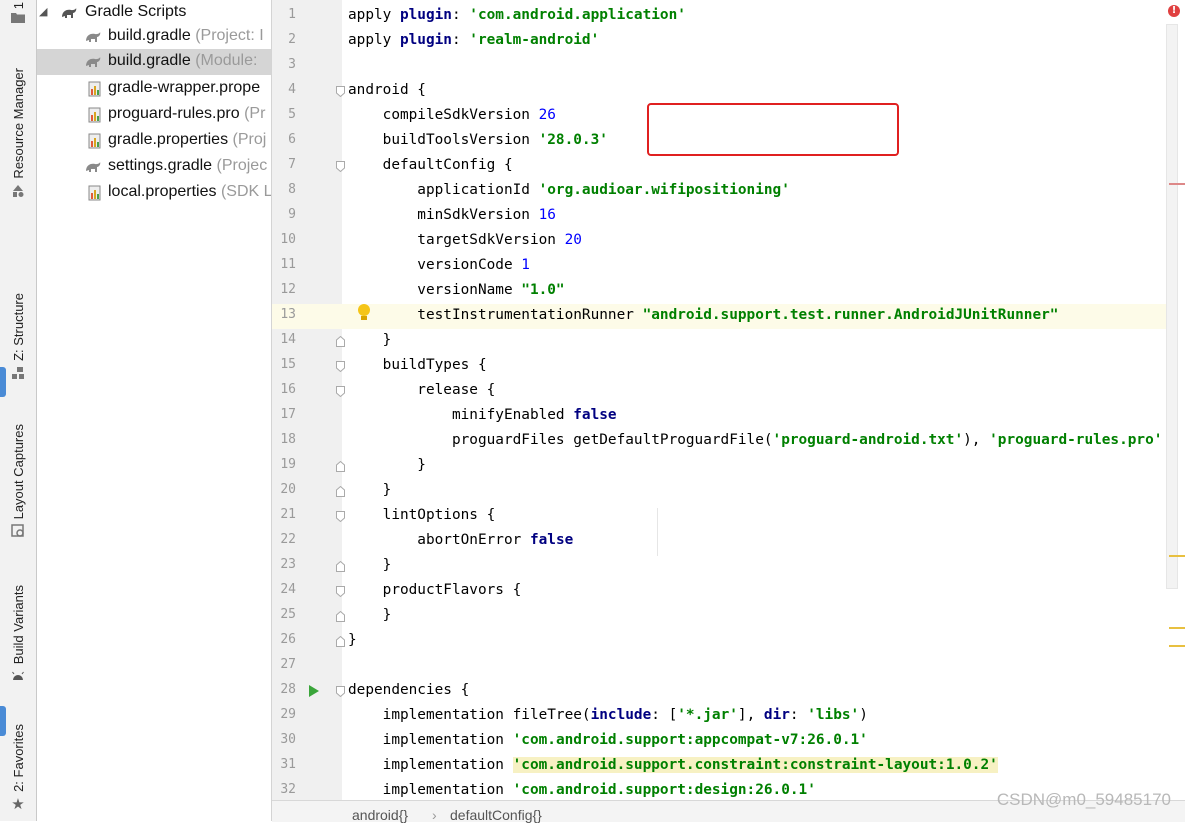 The height and width of the screenshot is (823, 1185). Describe the element at coordinates (154, 141) in the screenshot. I see `tree-item-gradle-properties: gradle.properties (Proj` at that location.